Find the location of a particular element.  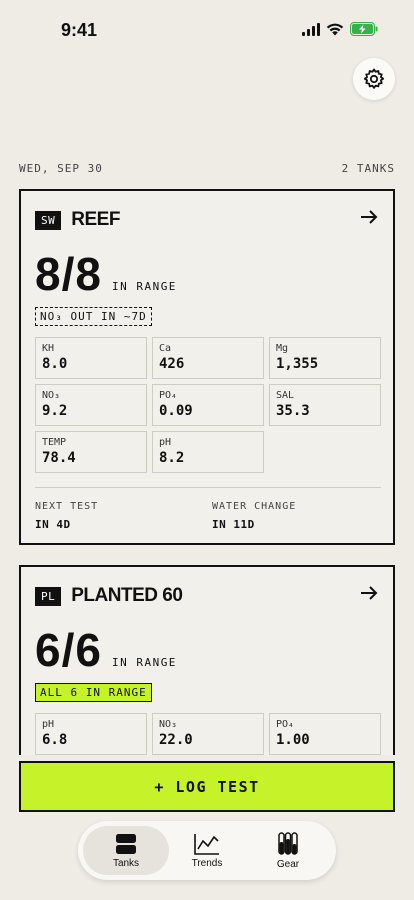

next-test-value: IN 4D is located at coordinates (53, 524).